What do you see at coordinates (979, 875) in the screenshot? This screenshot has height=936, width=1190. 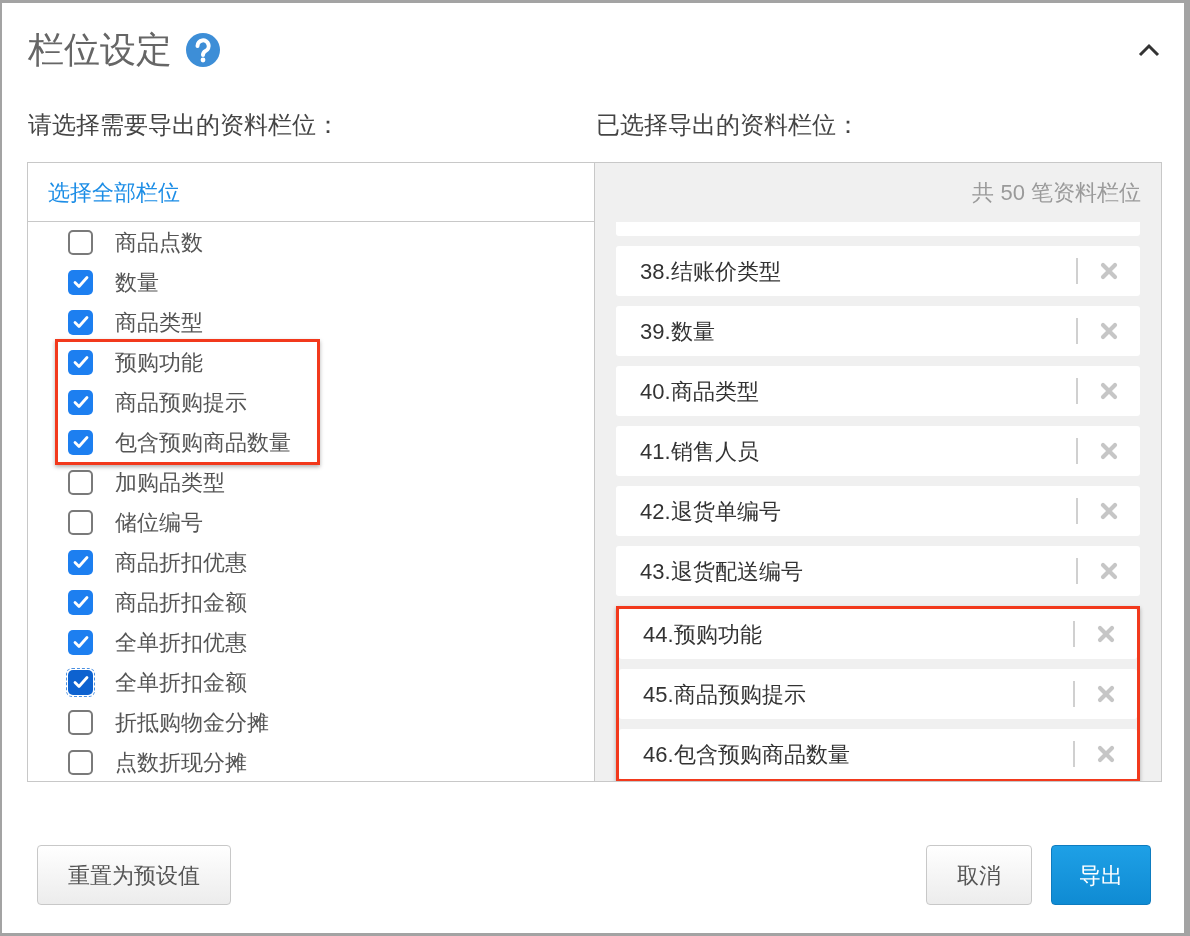 I see `footer-button: 取消` at bounding box center [979, 875].